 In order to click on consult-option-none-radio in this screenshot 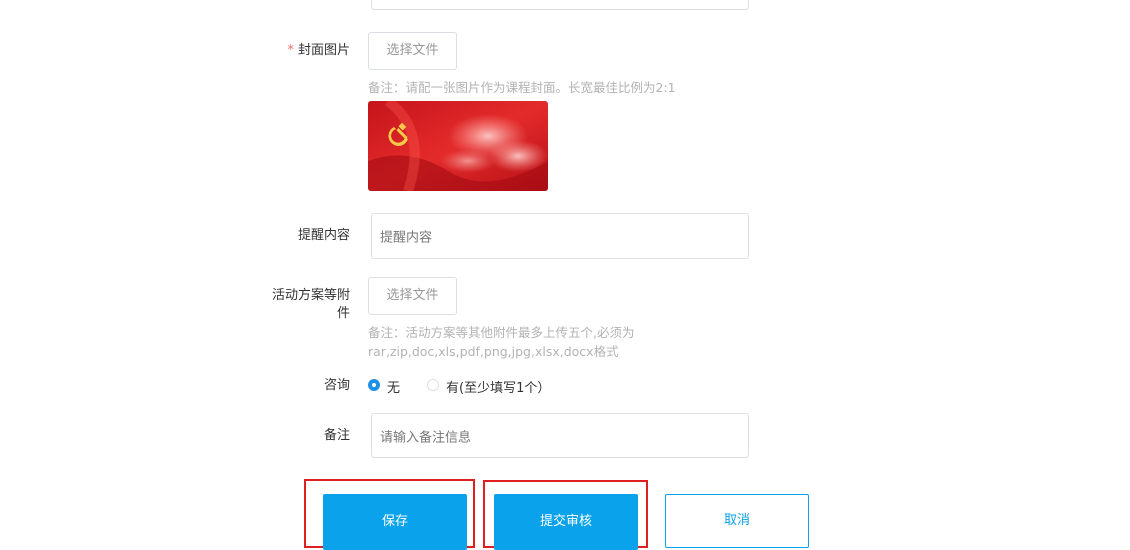, I will do `click(374, 385)`.